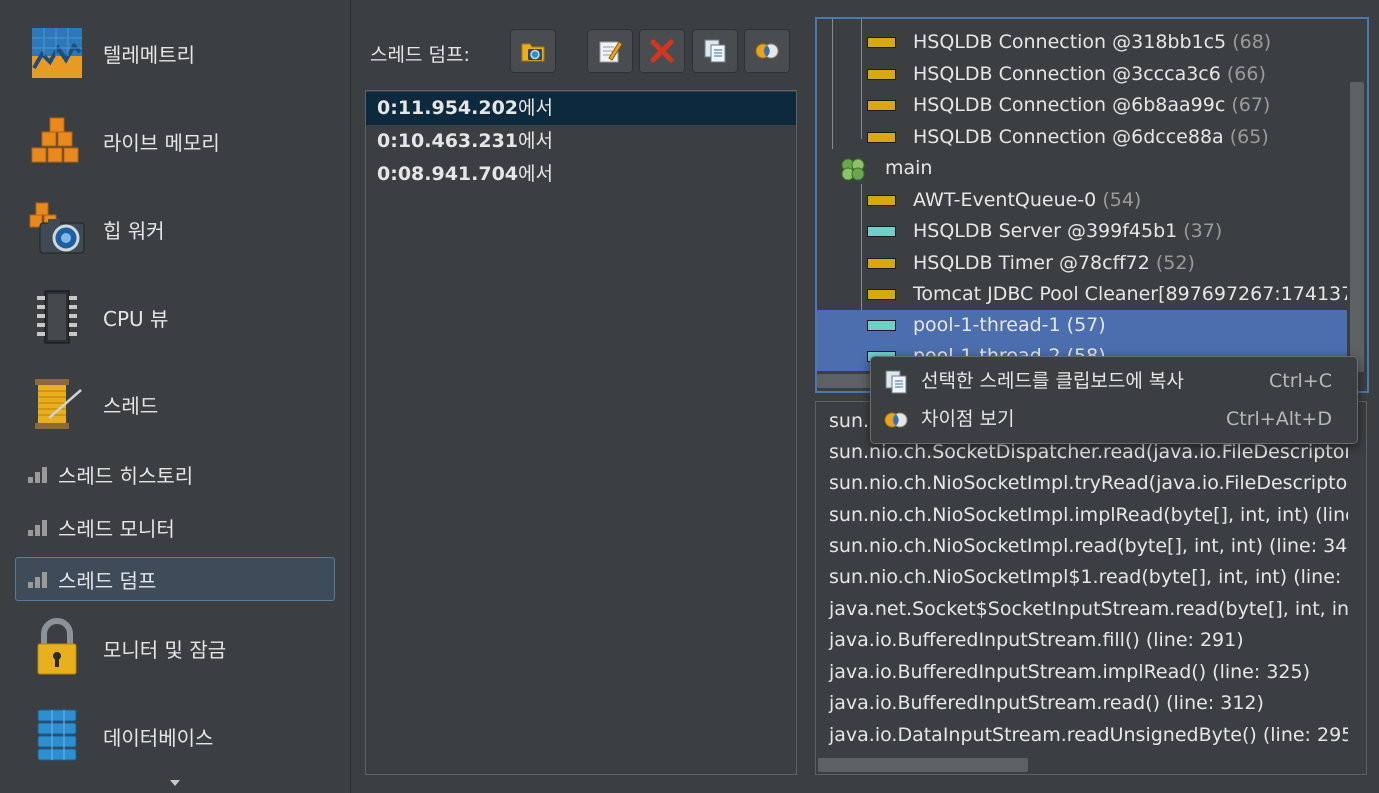 The width and height of the screenshot is (1379, 793). What do you see at coordinates (126, 475) in the screenshot?
I see `sidebar-item-label: 스레드 히스토리` at bounding box center [126, 475].